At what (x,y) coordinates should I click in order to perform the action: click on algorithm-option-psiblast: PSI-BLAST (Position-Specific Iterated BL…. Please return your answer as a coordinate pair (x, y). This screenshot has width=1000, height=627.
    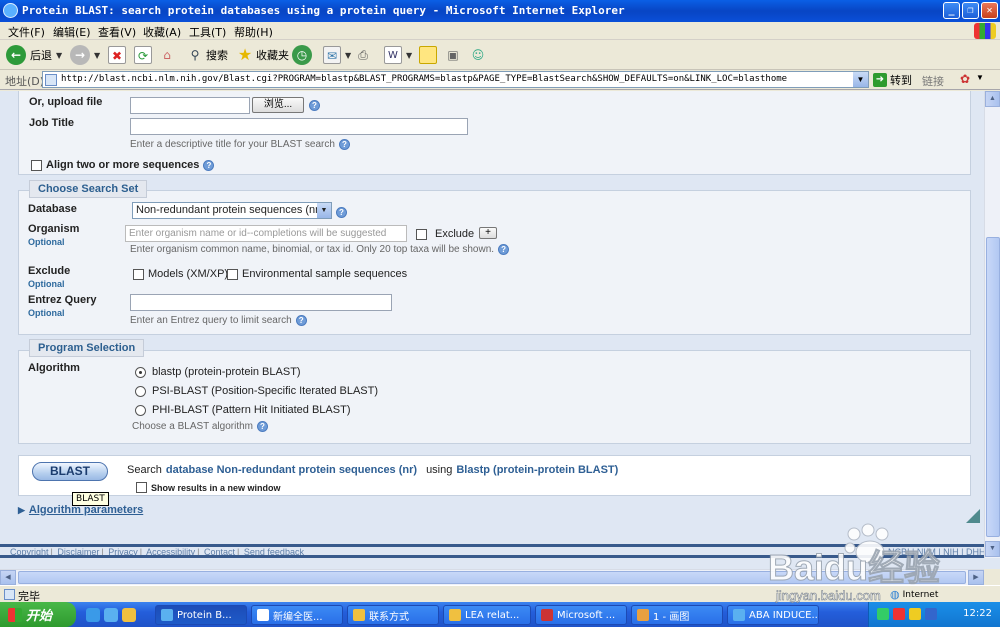
    Looking at the image, I should click on (256, 391).